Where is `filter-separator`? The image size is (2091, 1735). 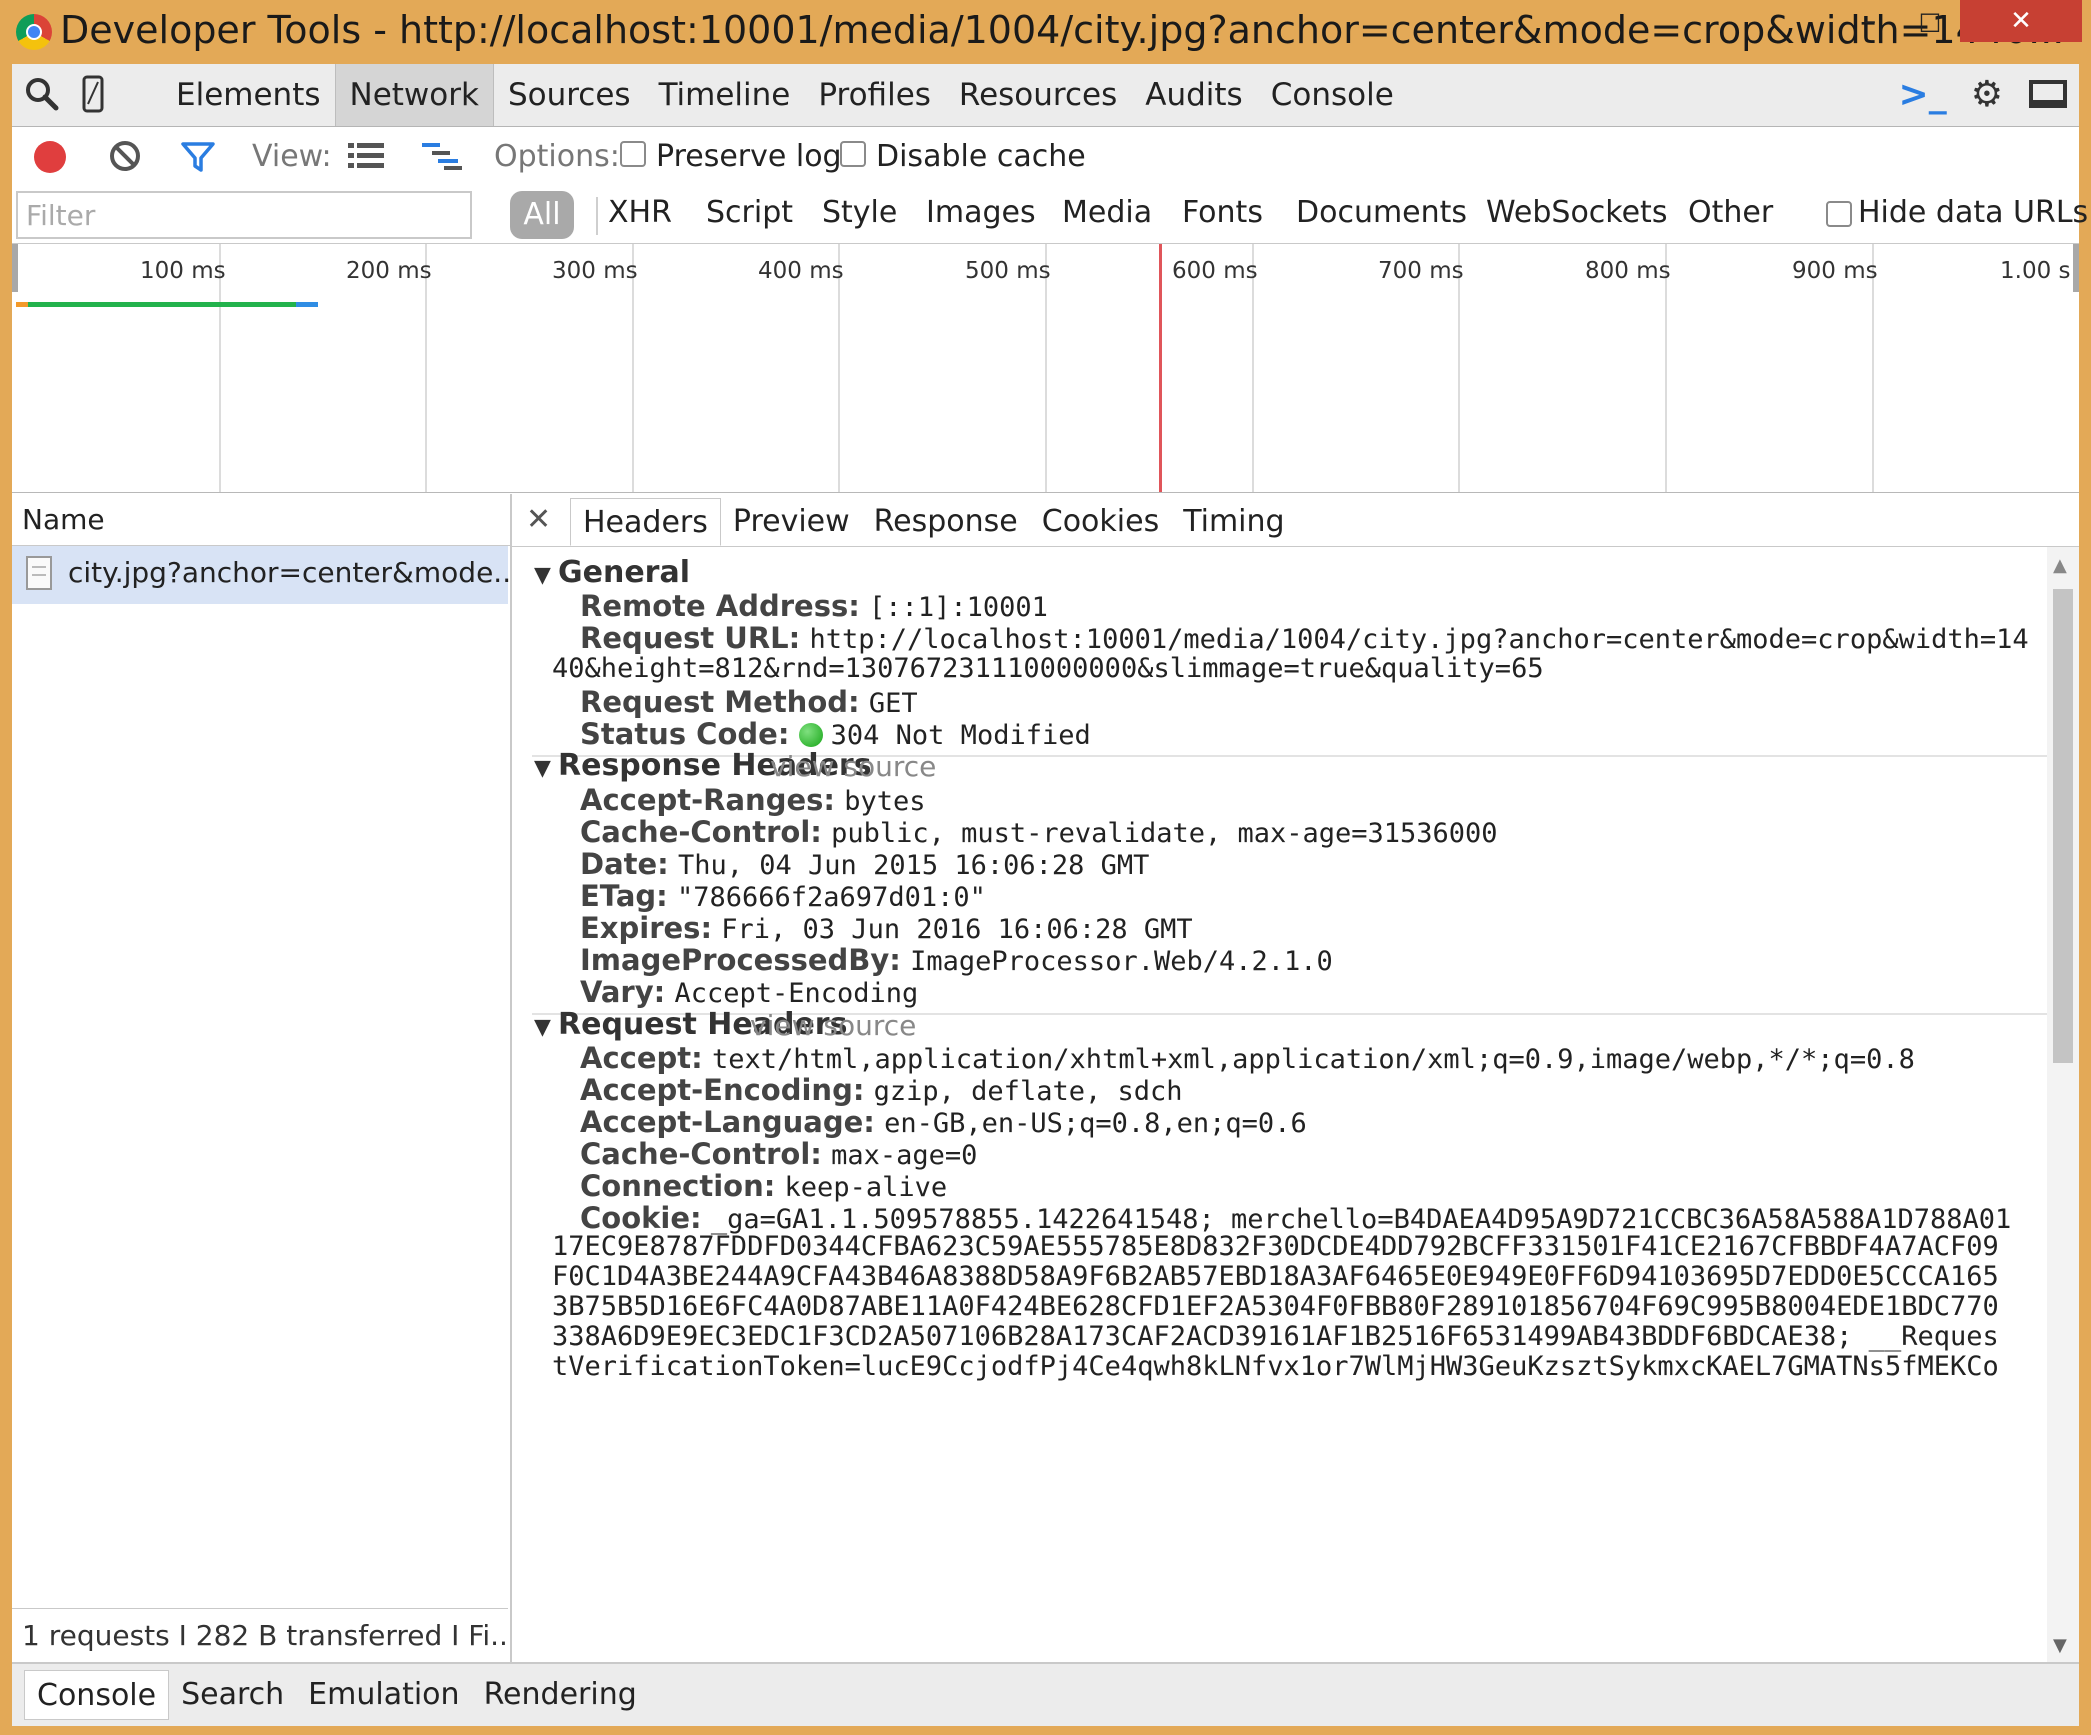 filter-separator is located at coordinates (597, 216).